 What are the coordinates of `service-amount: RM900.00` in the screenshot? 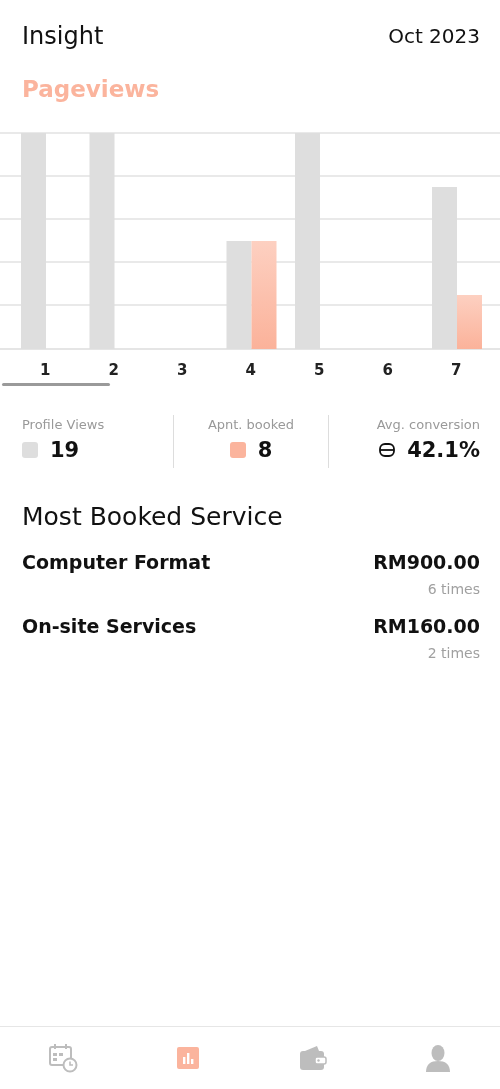 It's located at (426, 562).